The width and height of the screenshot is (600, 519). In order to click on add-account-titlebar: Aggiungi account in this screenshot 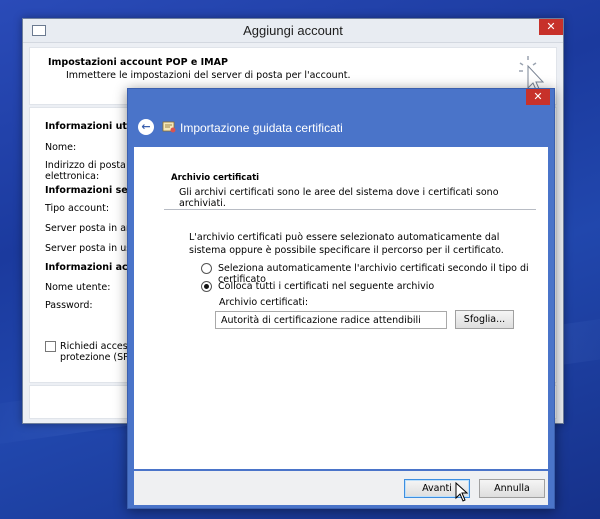, I will do `click(293, 31)`.